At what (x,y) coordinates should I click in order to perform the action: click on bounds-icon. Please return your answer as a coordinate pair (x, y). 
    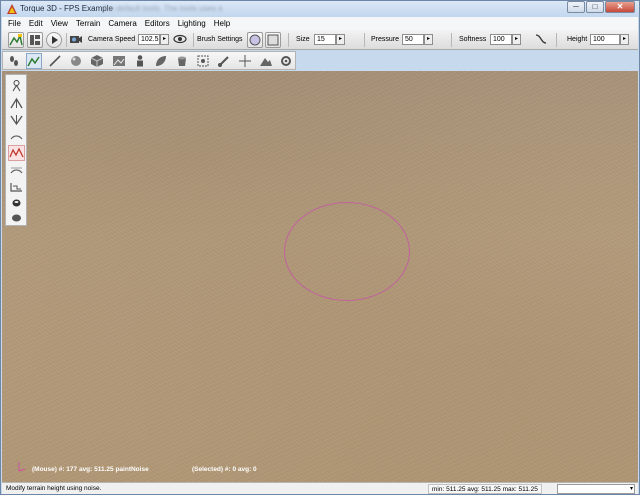
    Looking at the image, I should click on (203, 61).